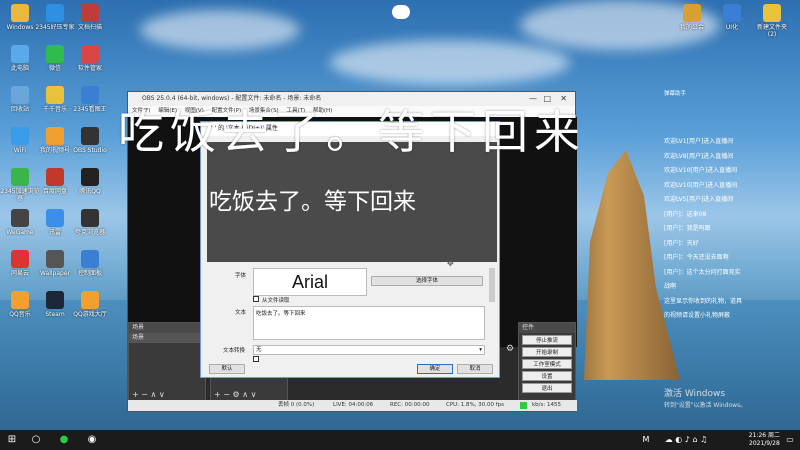  I want to click on desktop-icon: 软件管家, so click(90, 58).